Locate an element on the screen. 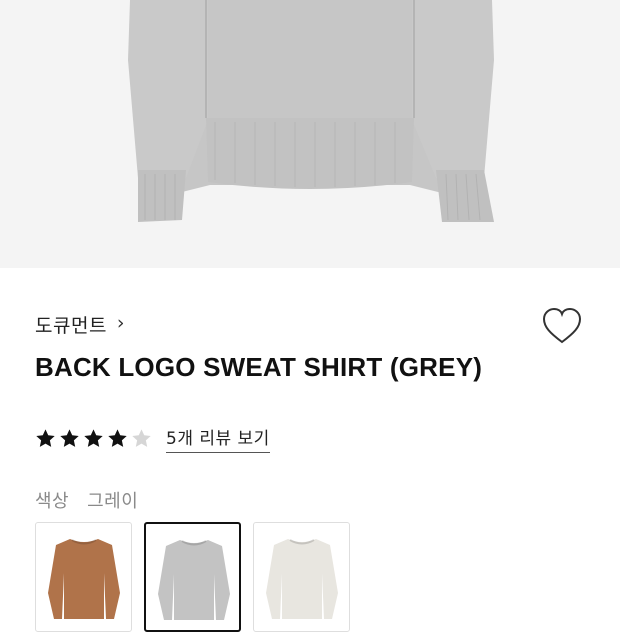 The height and width of the screenshot is (632, 620). selected-color-value: 그레이 is located at coordinates (113, 501).